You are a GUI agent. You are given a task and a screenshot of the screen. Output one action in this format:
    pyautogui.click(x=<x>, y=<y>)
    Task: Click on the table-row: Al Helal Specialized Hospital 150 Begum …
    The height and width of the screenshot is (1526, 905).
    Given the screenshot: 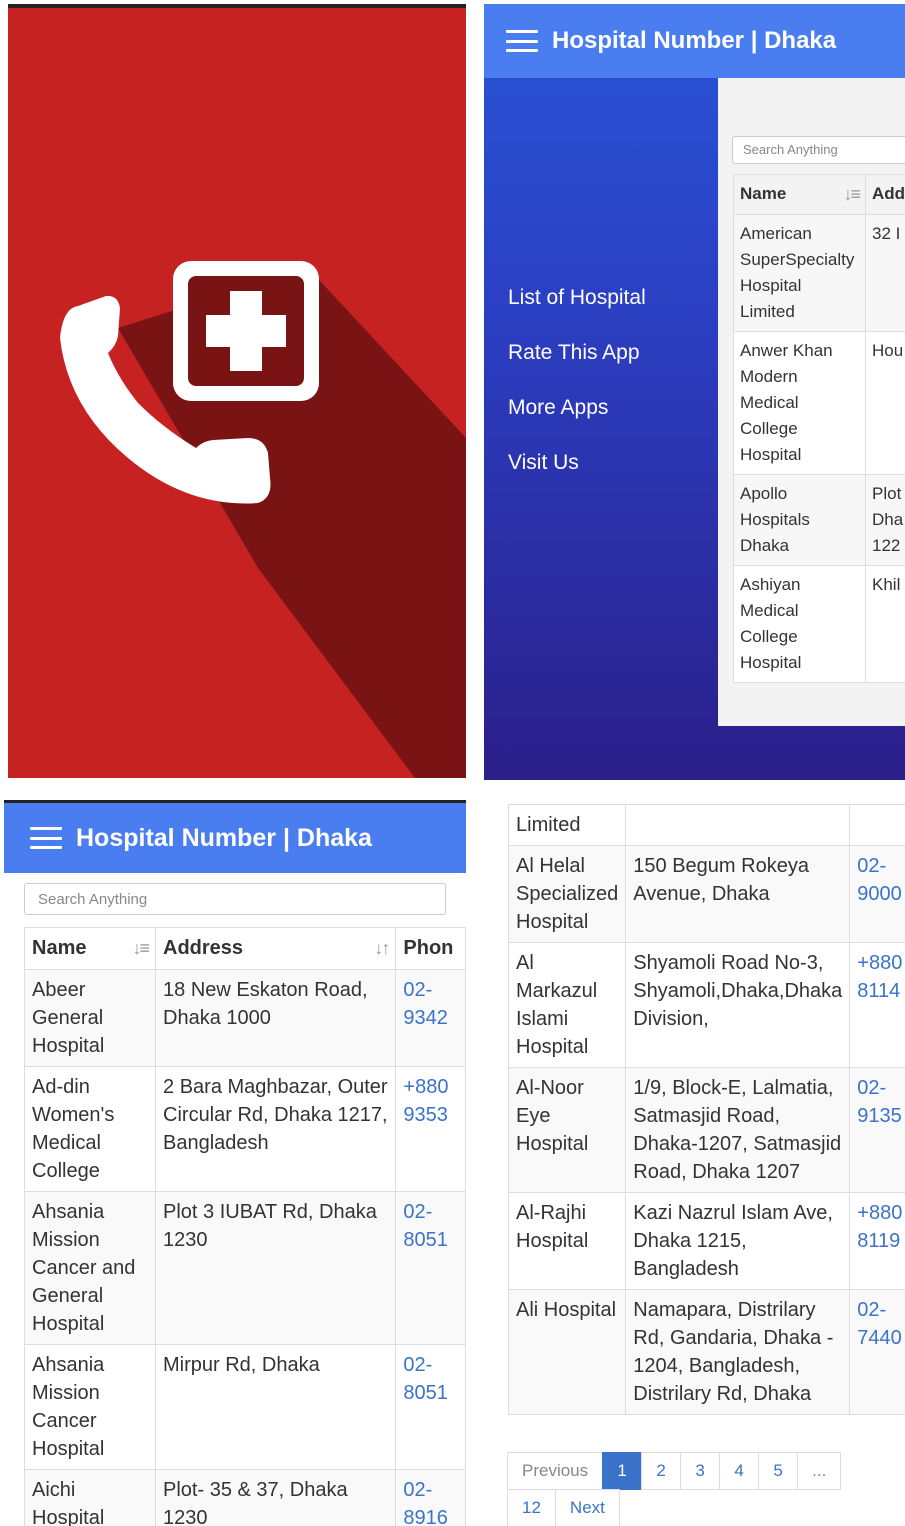 What is the action you would take?
    pyautogui.click(x=706, y=894)
    